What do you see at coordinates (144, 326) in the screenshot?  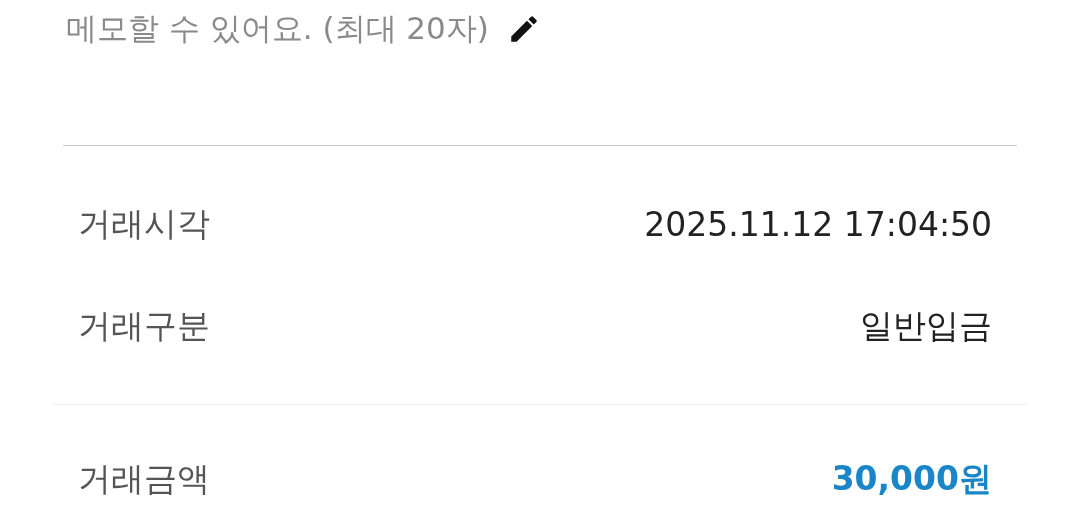 I see `row-label: 거래구분` at bounding box center [144, 326].